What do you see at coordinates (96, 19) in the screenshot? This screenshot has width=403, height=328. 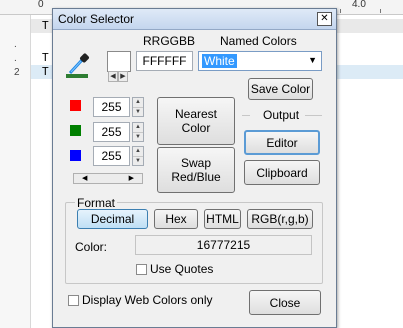 I see `dialog-title: Color Selector` at bounding box center [96, 19].